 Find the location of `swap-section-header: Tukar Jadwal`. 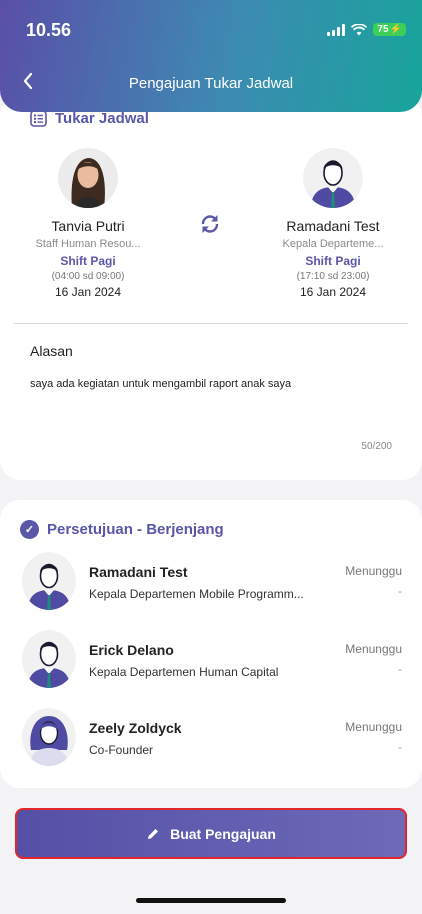

swap-section-header: Tukar Jadwal is located at coordinates (89, 118).